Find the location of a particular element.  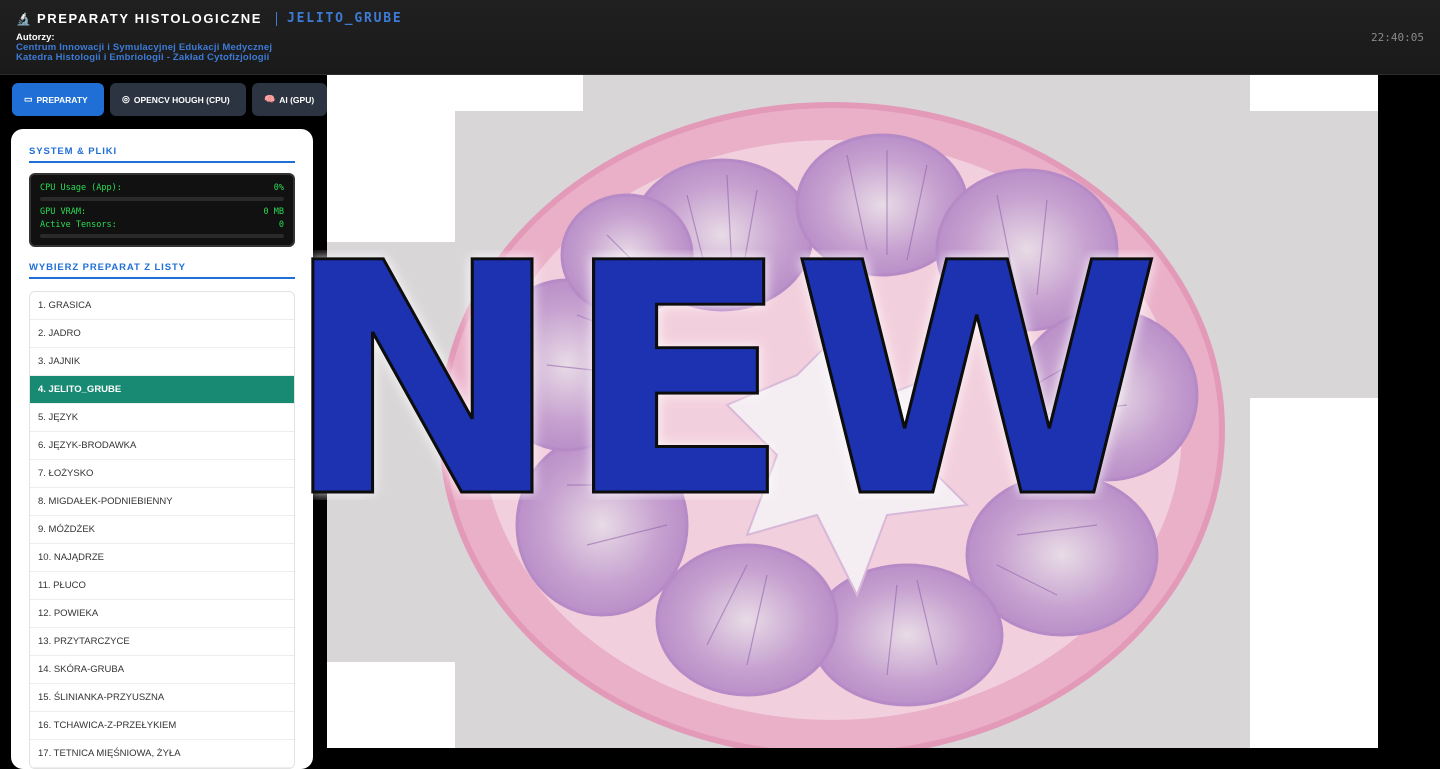

brain-icon: 🧠 is located at coordinates (270, 99).